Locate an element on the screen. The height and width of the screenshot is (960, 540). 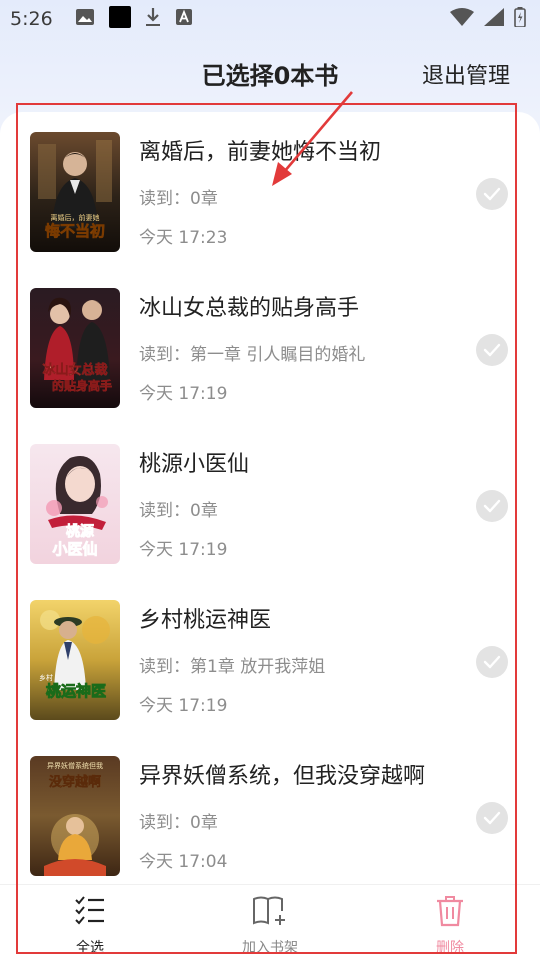
checklist-icon is located at coordinates (90, 913).